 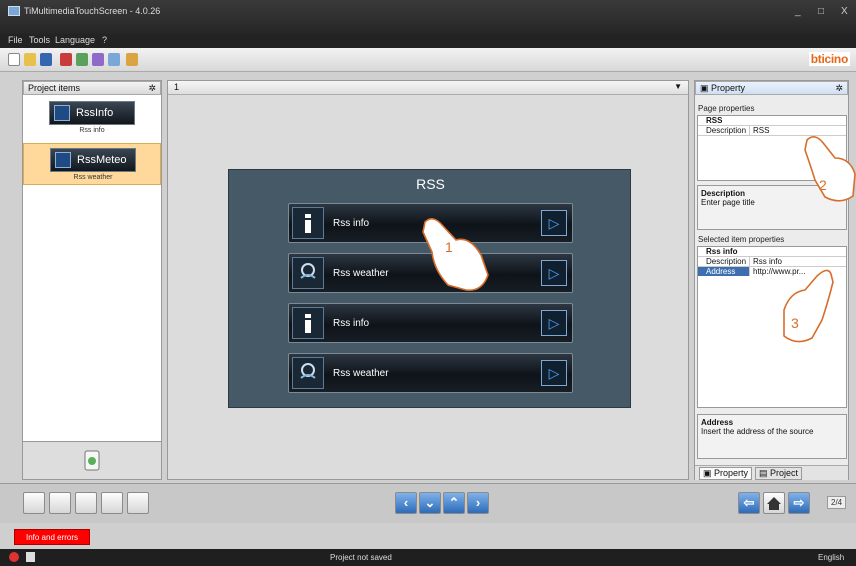 What do you see at coordinates (449, 247) in the screenshot?
I see `callout-number: 1` at bounding box center [449, 247].